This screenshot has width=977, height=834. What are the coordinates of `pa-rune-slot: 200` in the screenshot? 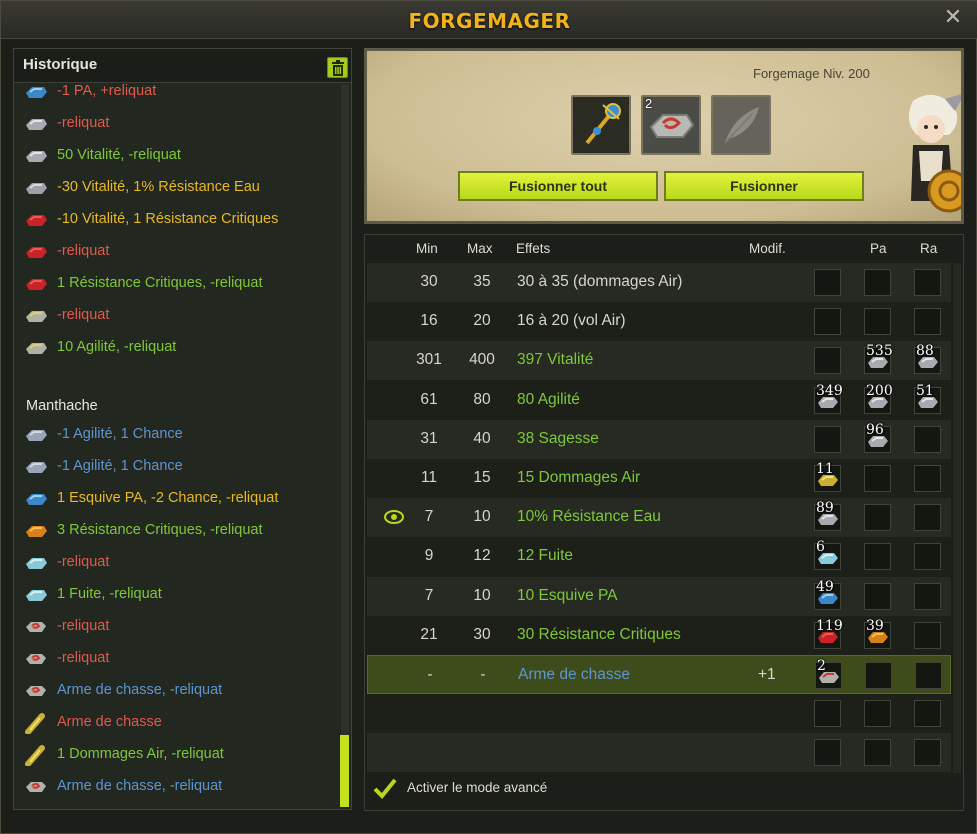 It's located at (878, 398).